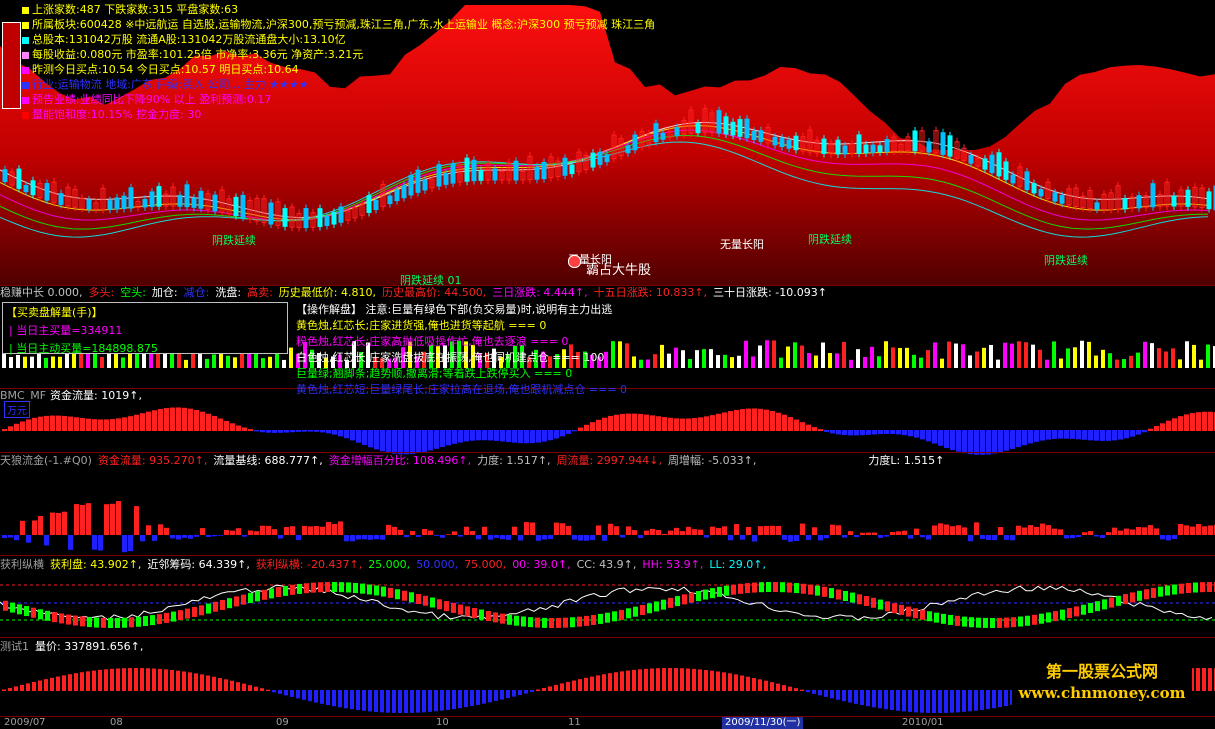 The height and width of the screenshot is (729, 1215). Describe the element at coordinates (763, 723) in the screenshot. I see `cursor-date: 2009/11/30(一)` at that location.